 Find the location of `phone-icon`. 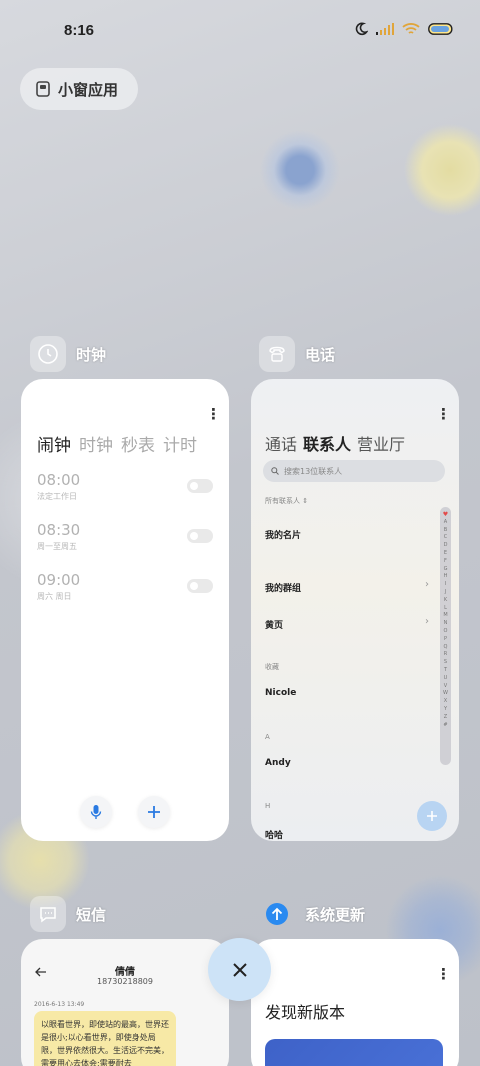

phone-icon is located at coordinates (277, 354).